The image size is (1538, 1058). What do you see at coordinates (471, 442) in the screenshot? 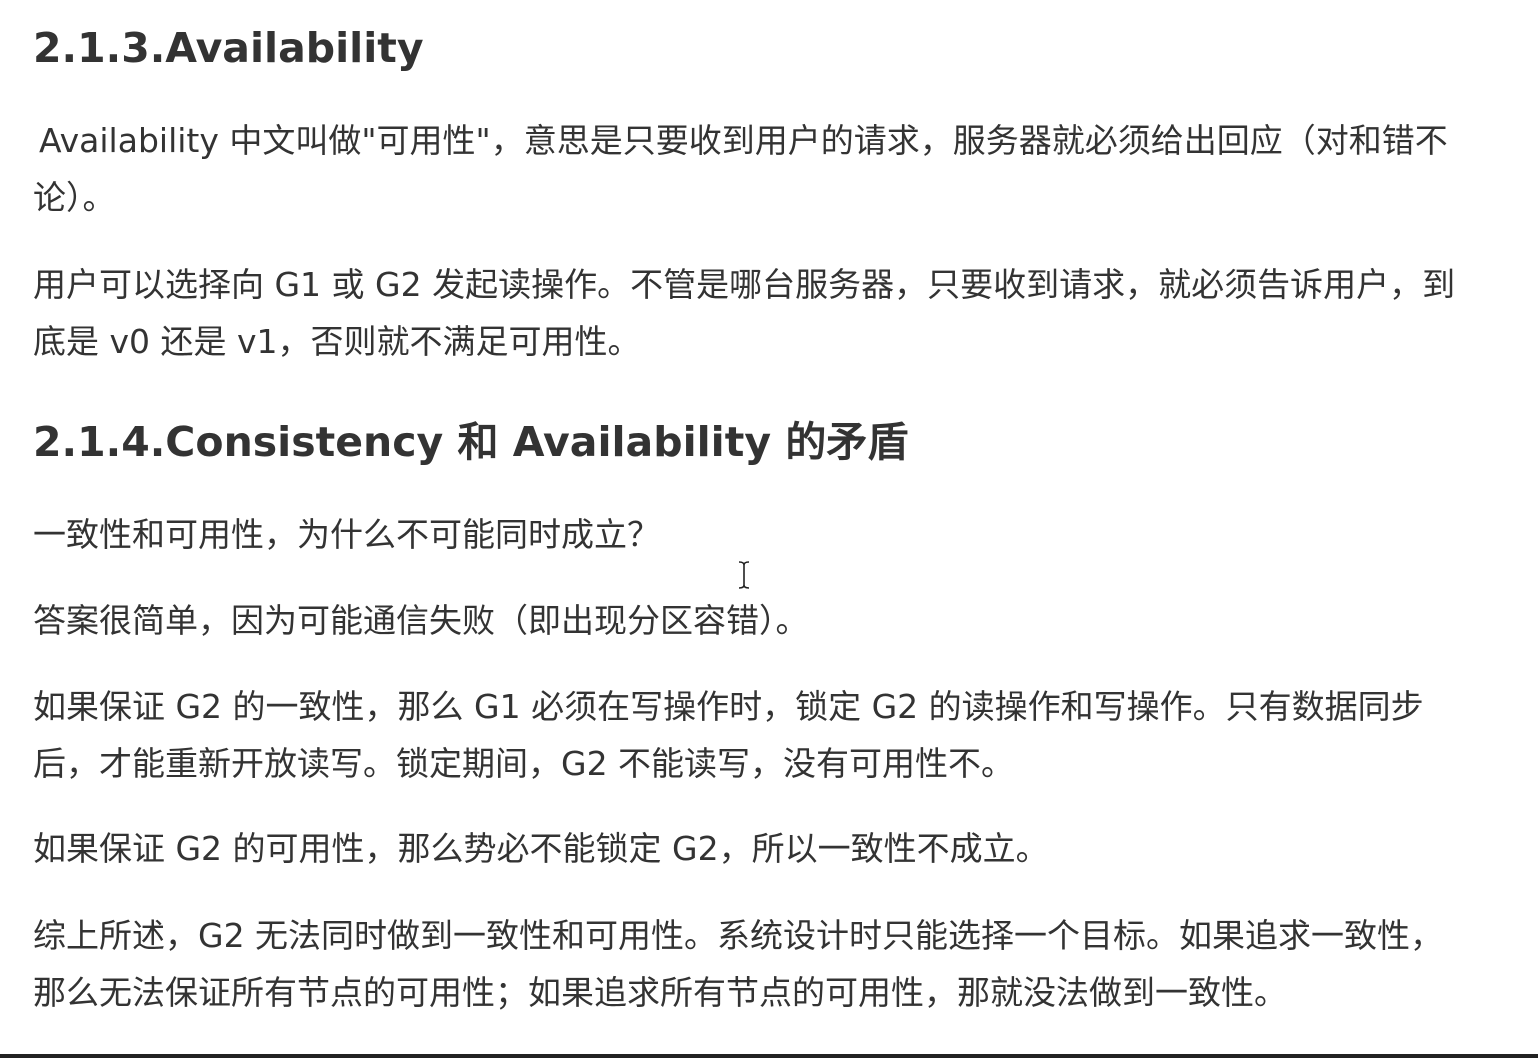
I see `section-heading-consistency-availability-conflict: 2.1.4.Consistency 和 Availability 的矛盾` at bounding box center [471, 442].